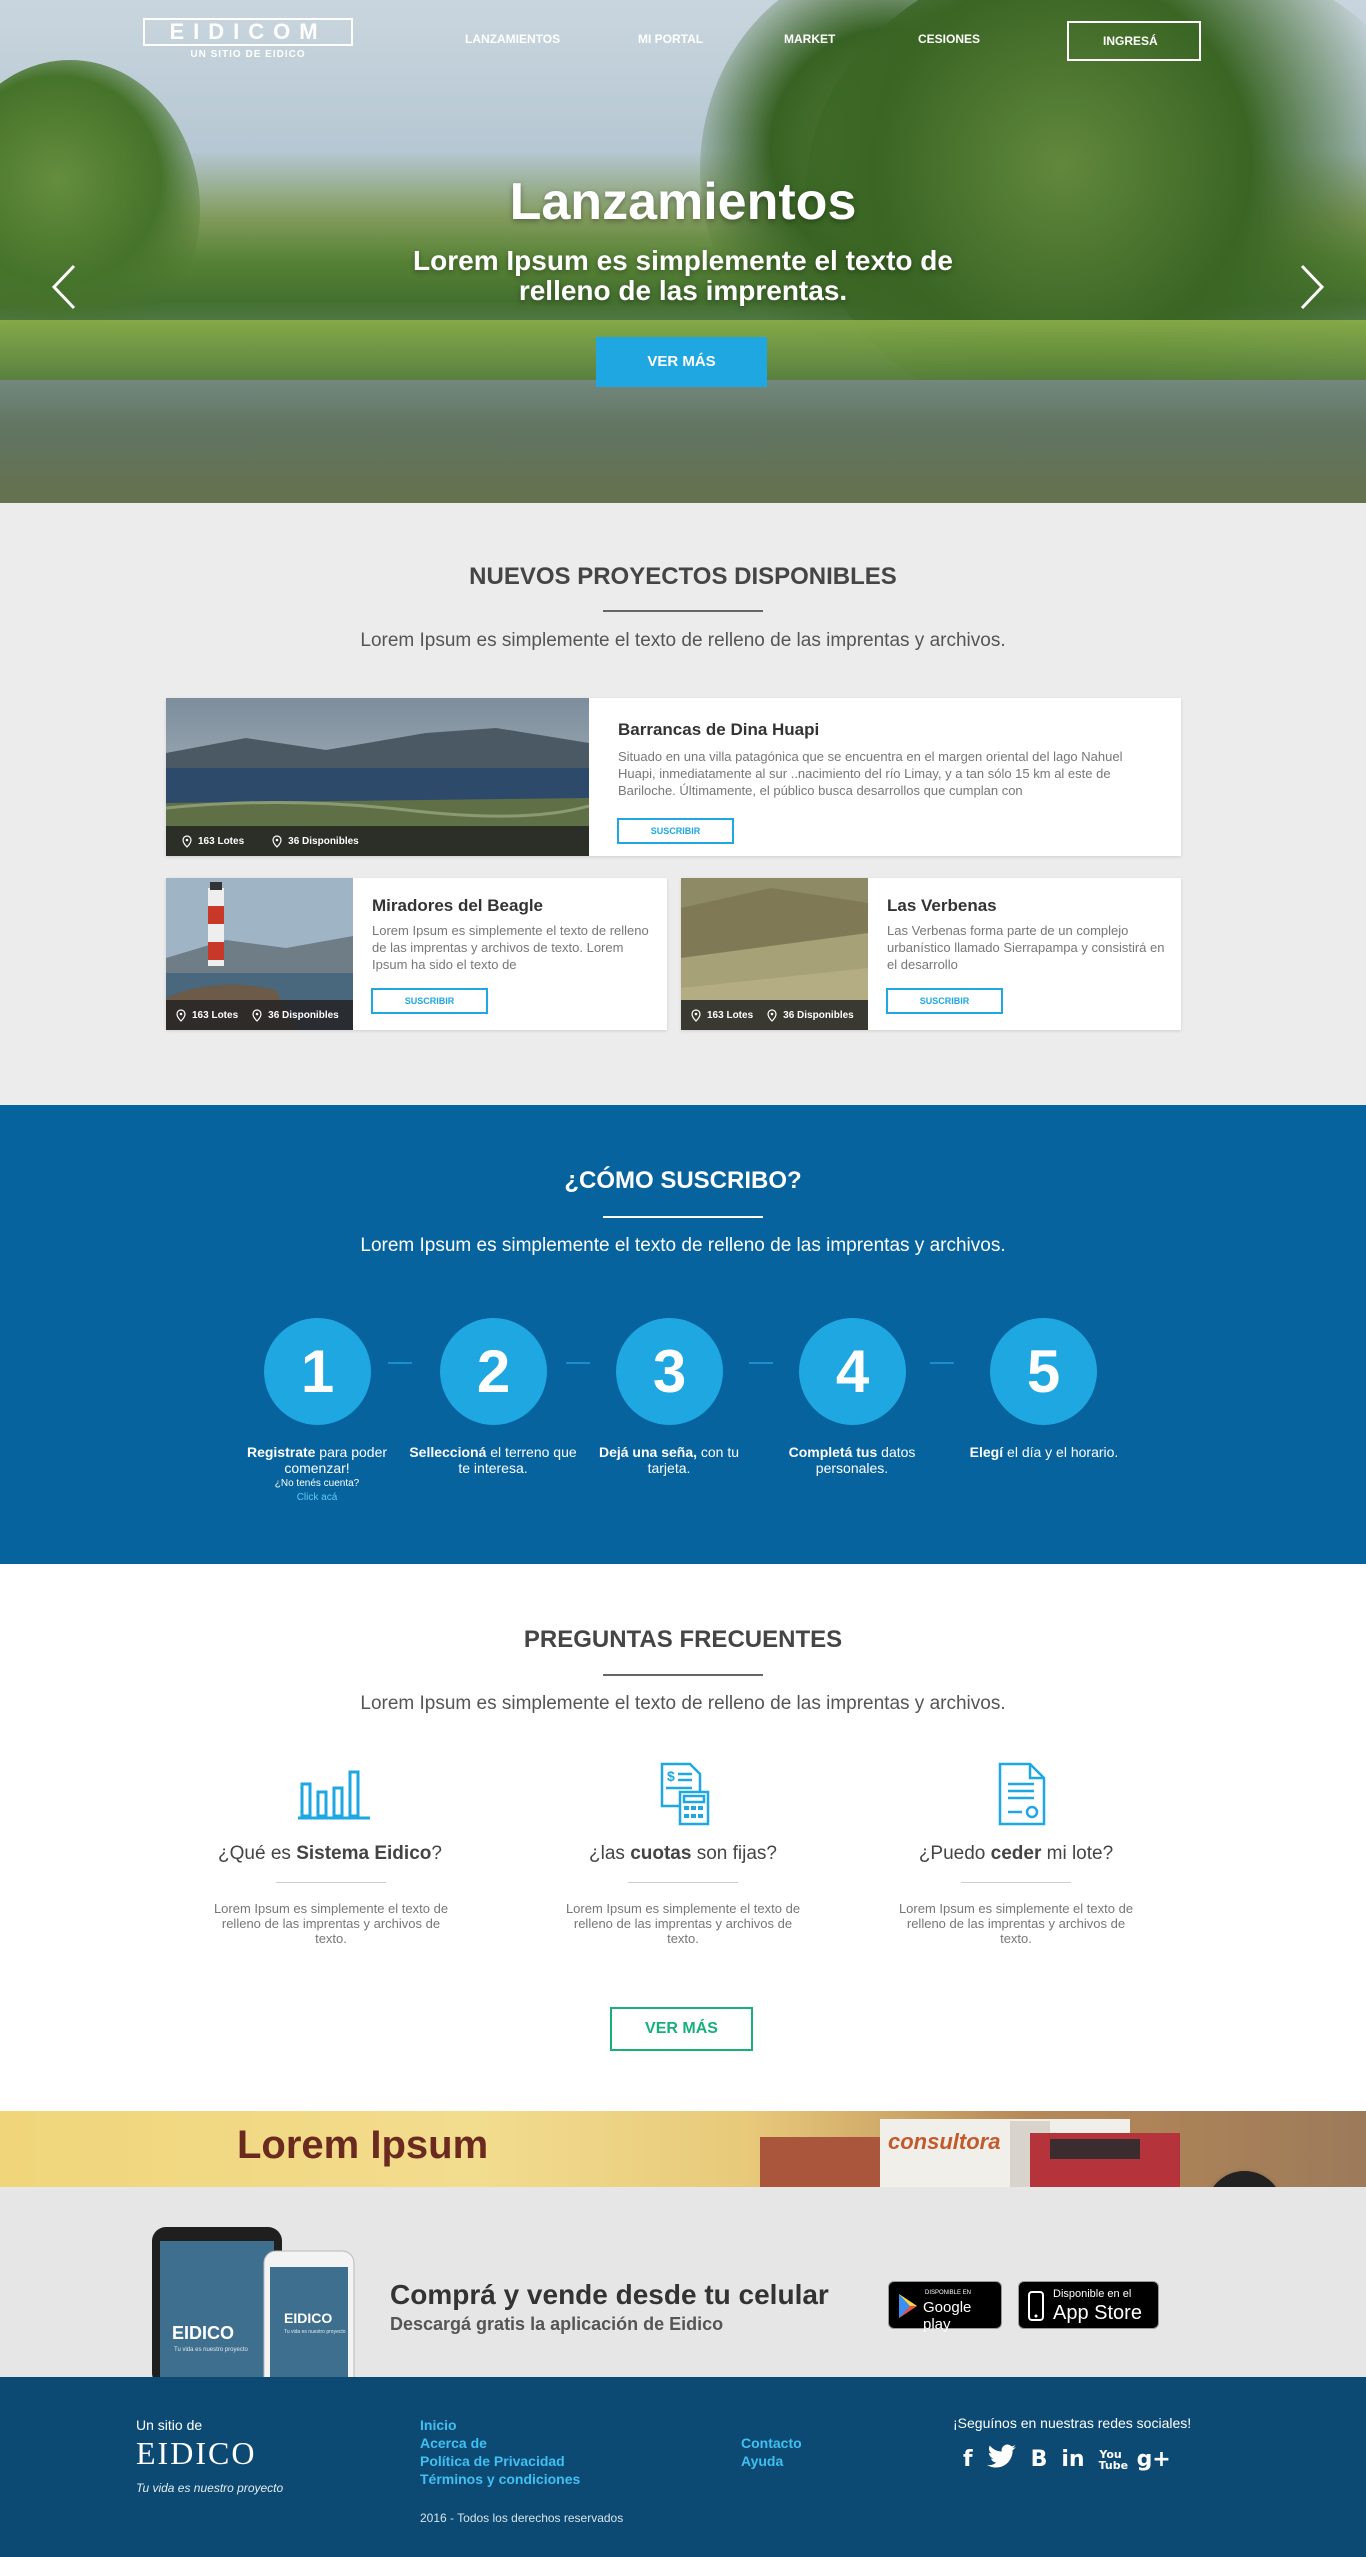 Image resolution: width=1366 pixels, height=2557 pixels. I want to click on no-account-text: ¿No tenés cuenta?, so click(317, 1483).